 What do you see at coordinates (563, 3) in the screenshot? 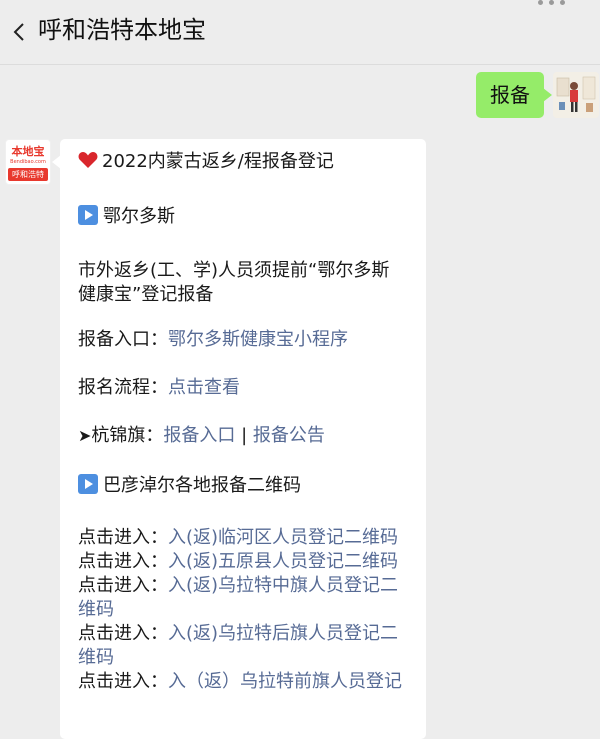
I see `more-options-icon` at bounding box center [563, 3].